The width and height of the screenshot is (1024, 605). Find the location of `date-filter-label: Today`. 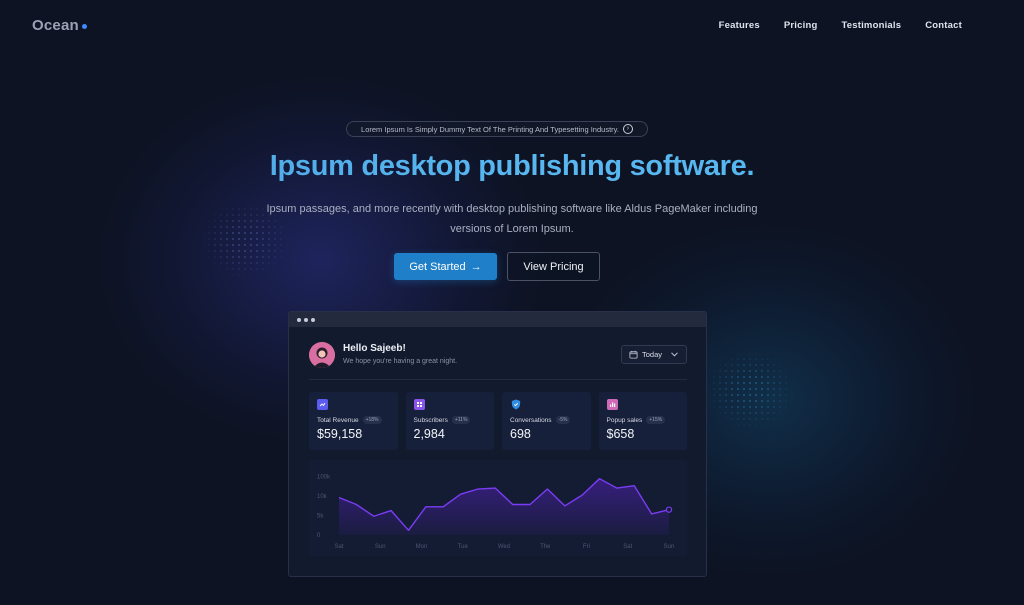

date-filter-label: Today is located at coordinates (652, 354).